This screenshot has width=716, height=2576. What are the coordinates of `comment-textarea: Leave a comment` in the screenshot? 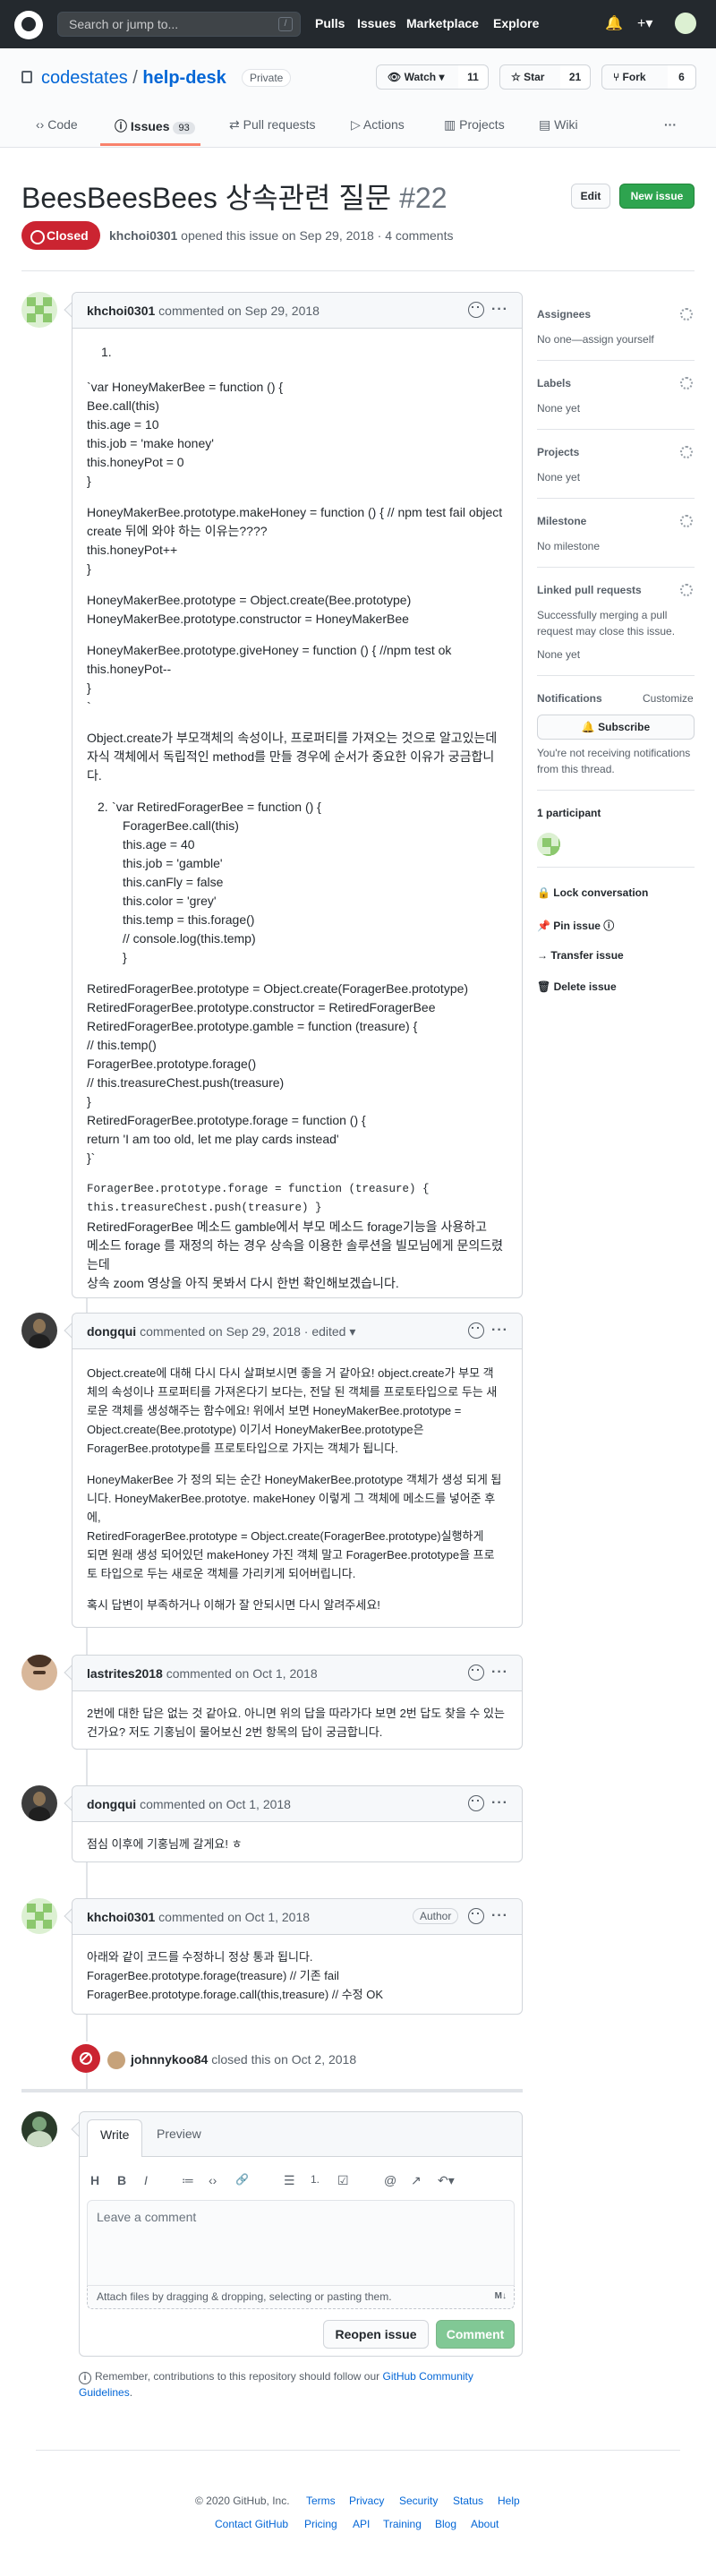 It's located at (301, 2243).